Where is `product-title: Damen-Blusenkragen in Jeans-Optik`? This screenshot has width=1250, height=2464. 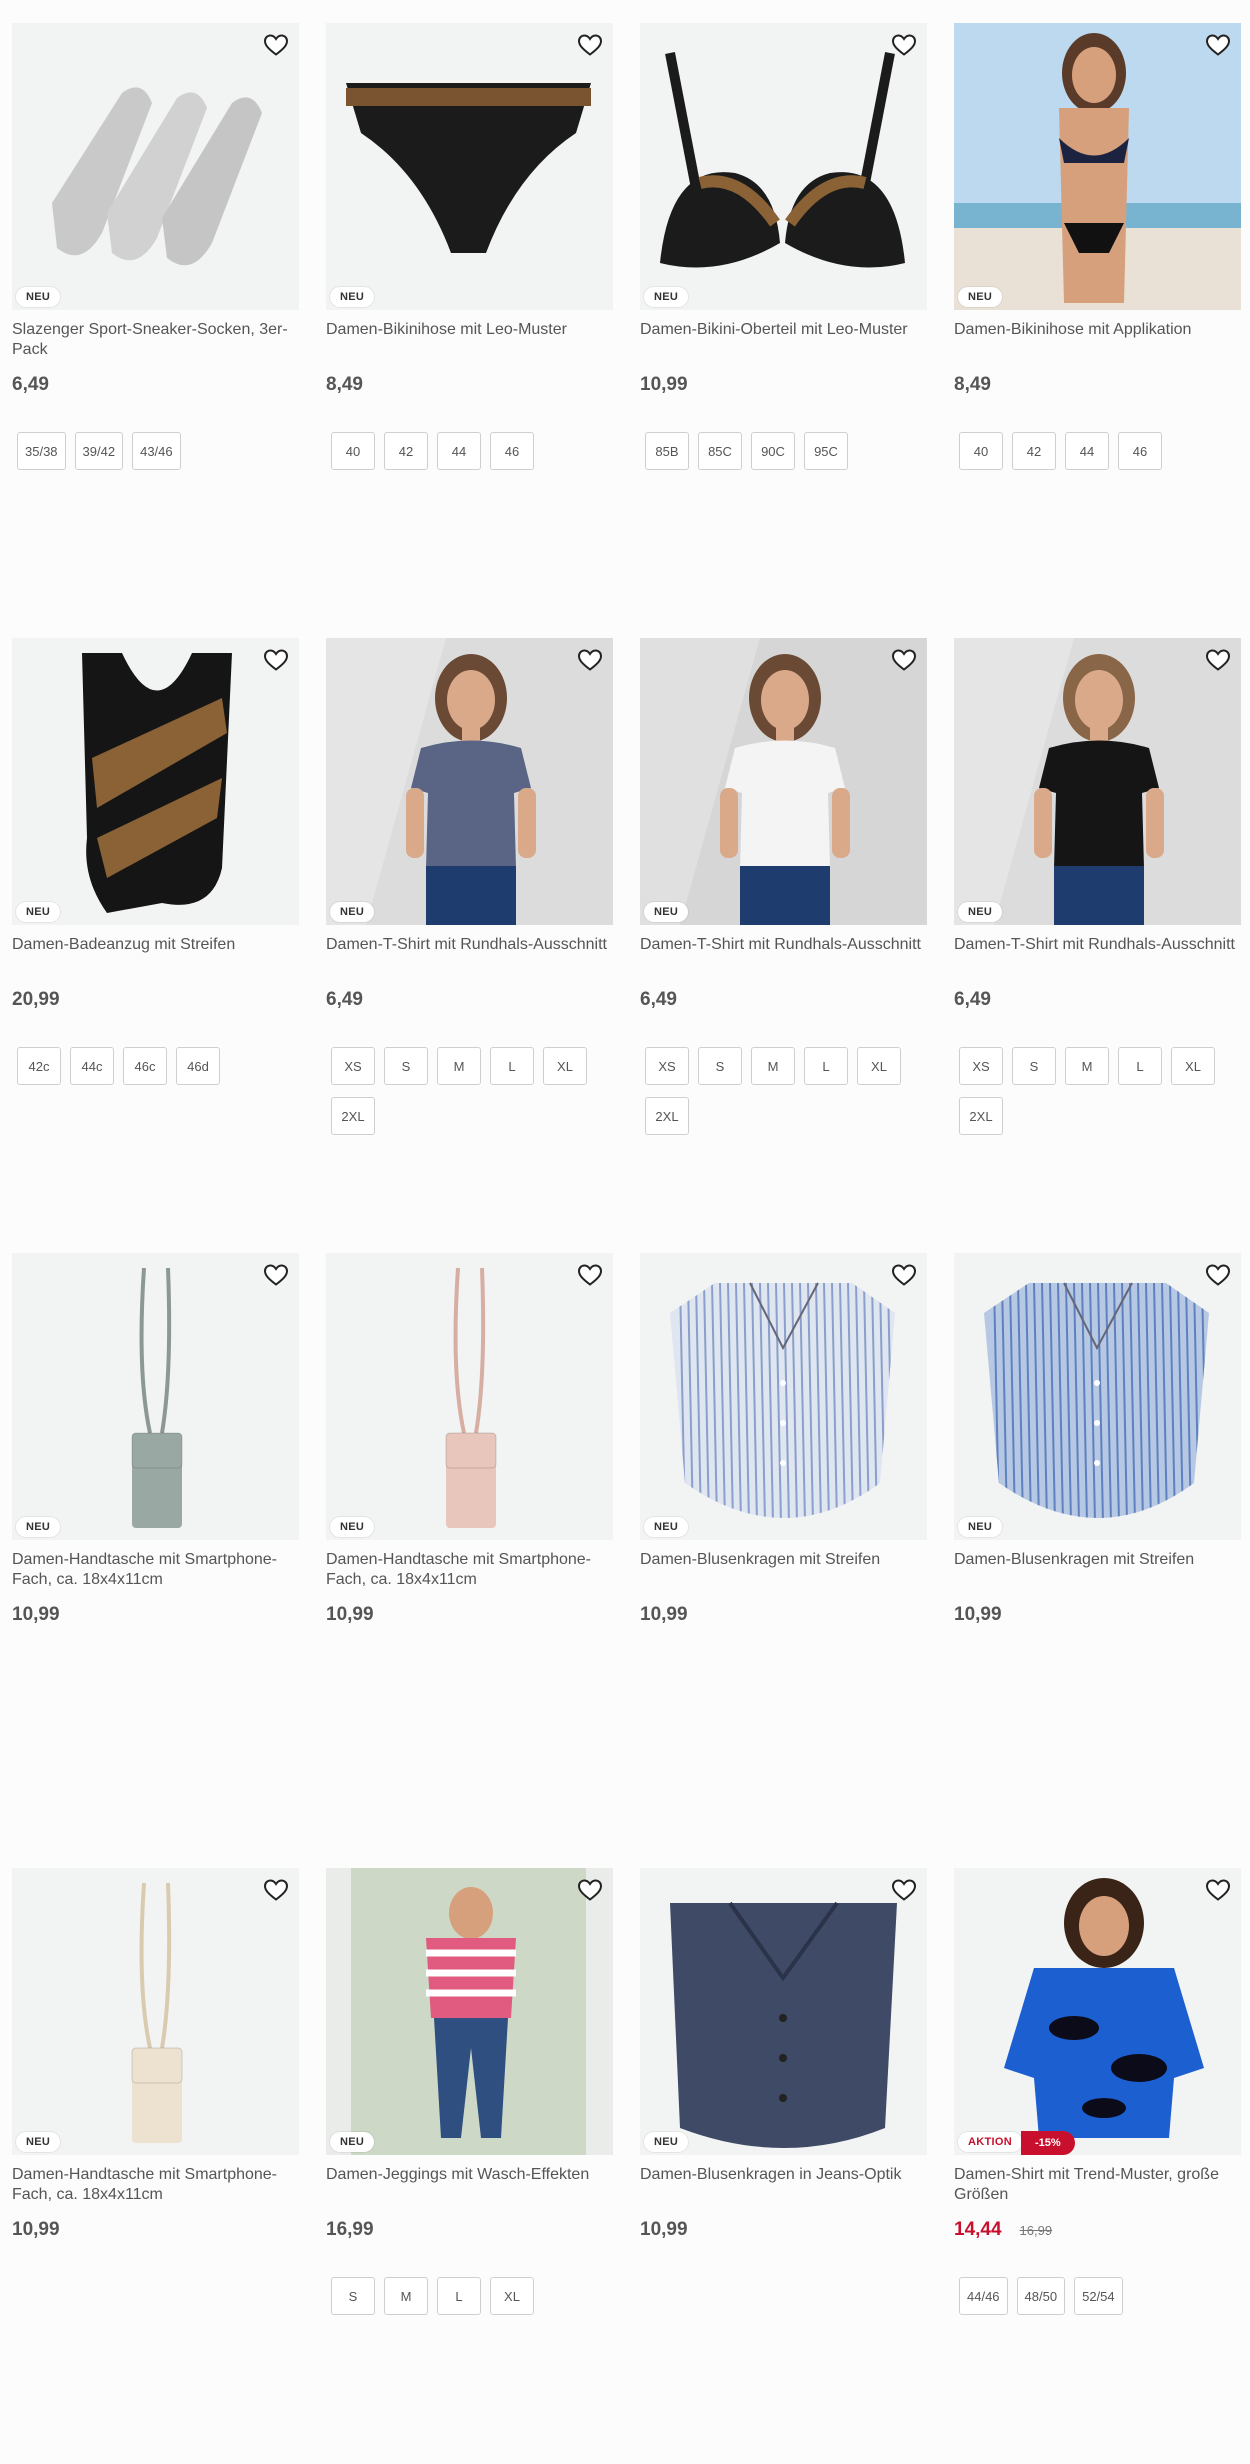 product-title: Damen-Blusenkragen in Jeans-Optik is located at coordinates (783, 2185).